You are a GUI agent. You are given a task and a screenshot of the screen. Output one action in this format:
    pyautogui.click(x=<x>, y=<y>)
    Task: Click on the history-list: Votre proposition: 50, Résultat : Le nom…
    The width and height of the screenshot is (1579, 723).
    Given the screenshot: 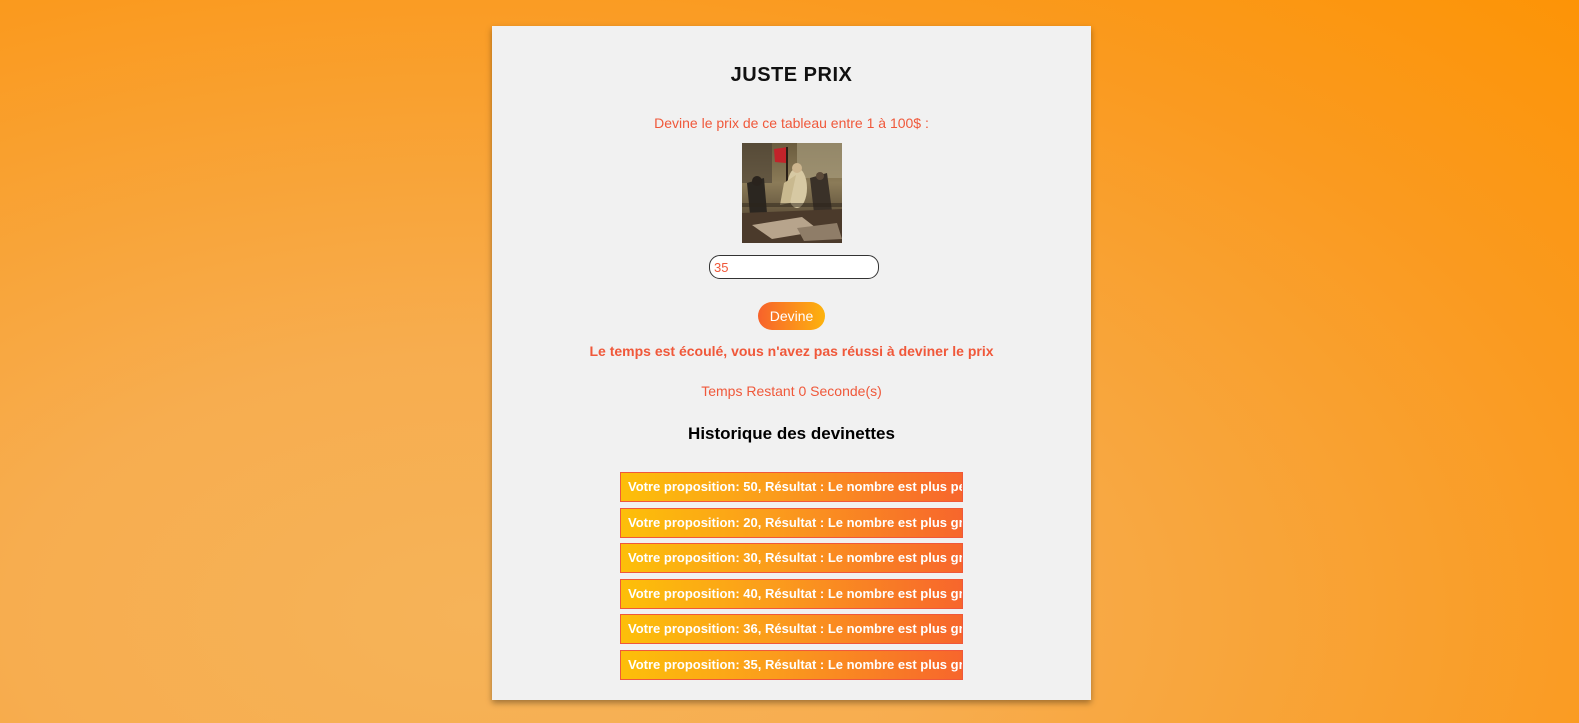 What is the action you would take?
    pyautogui.click(x=791, y=578)
    